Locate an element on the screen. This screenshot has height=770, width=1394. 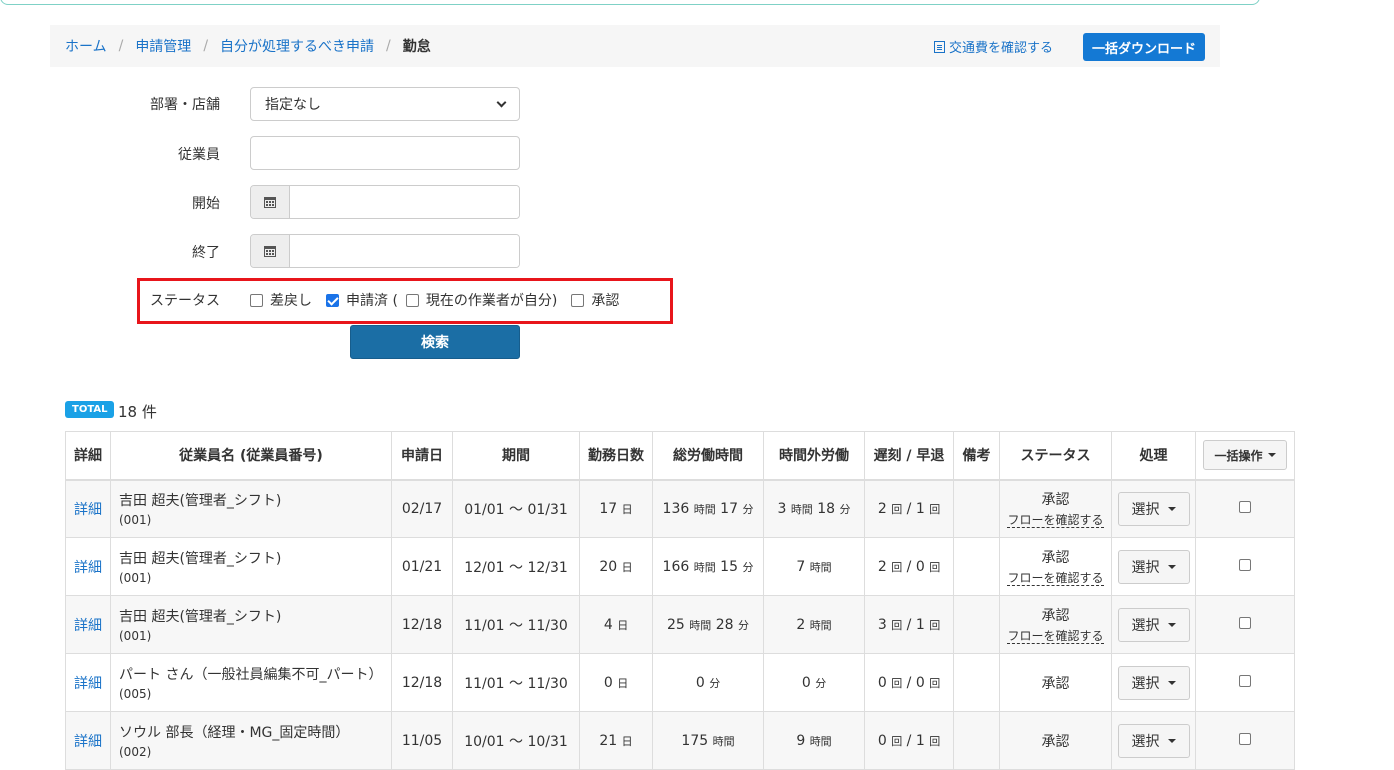
header-employee: 従業員名 (従業員番号) is located at coordinates (251, 456).